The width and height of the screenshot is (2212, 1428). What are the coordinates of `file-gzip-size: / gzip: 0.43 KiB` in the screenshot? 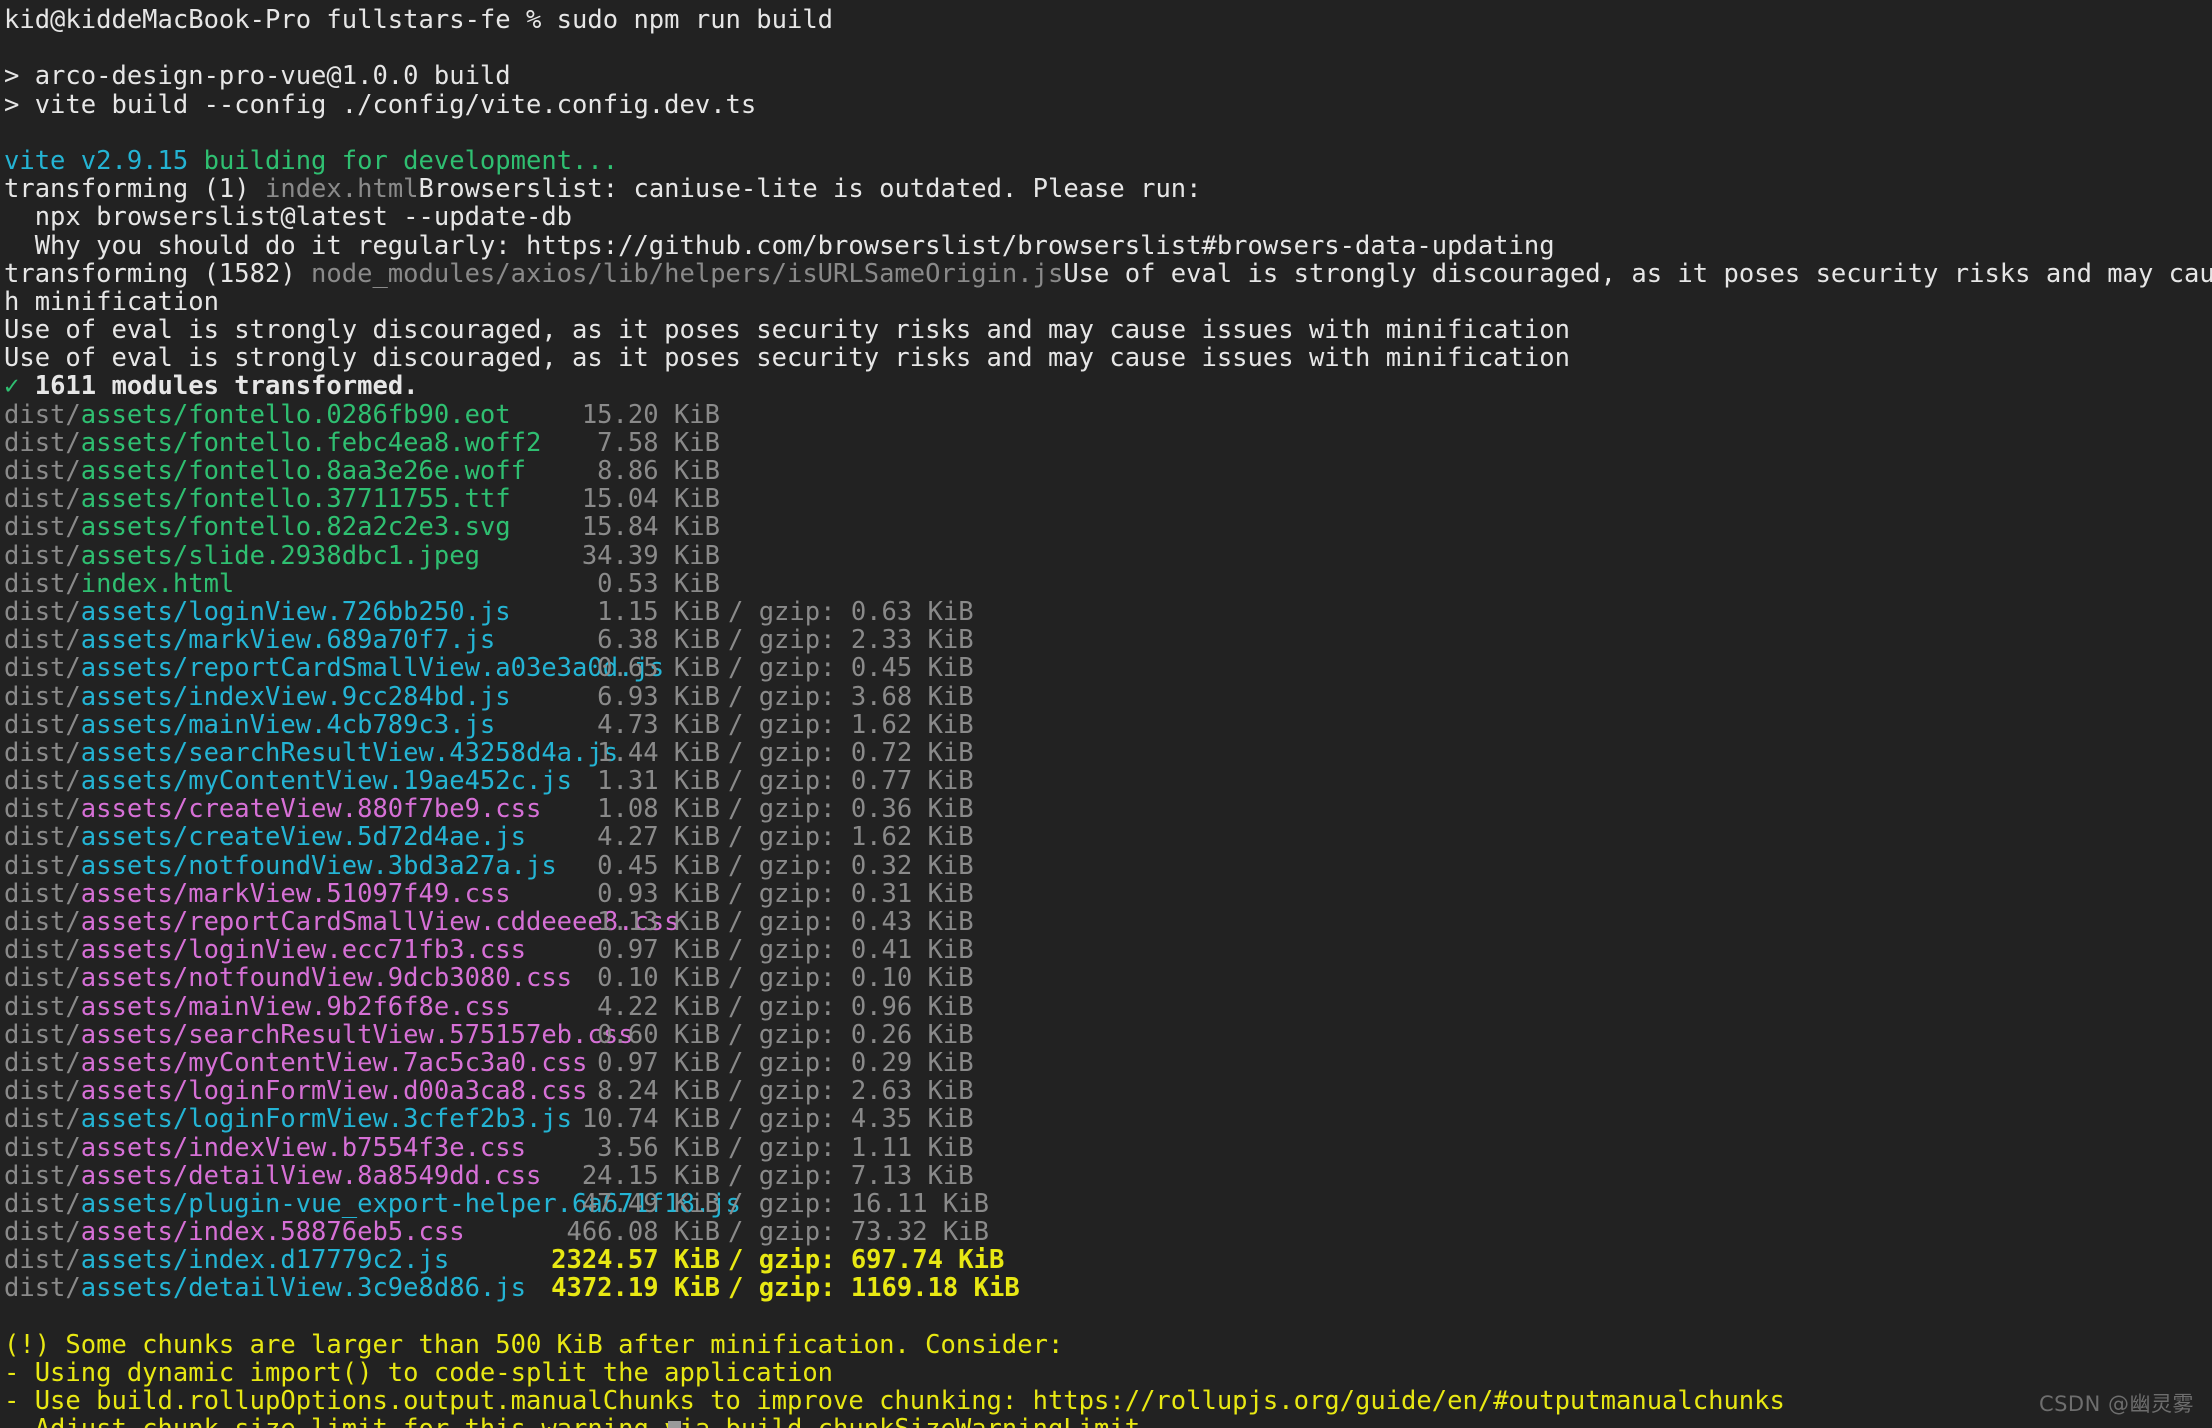 It's located at (851, 922).